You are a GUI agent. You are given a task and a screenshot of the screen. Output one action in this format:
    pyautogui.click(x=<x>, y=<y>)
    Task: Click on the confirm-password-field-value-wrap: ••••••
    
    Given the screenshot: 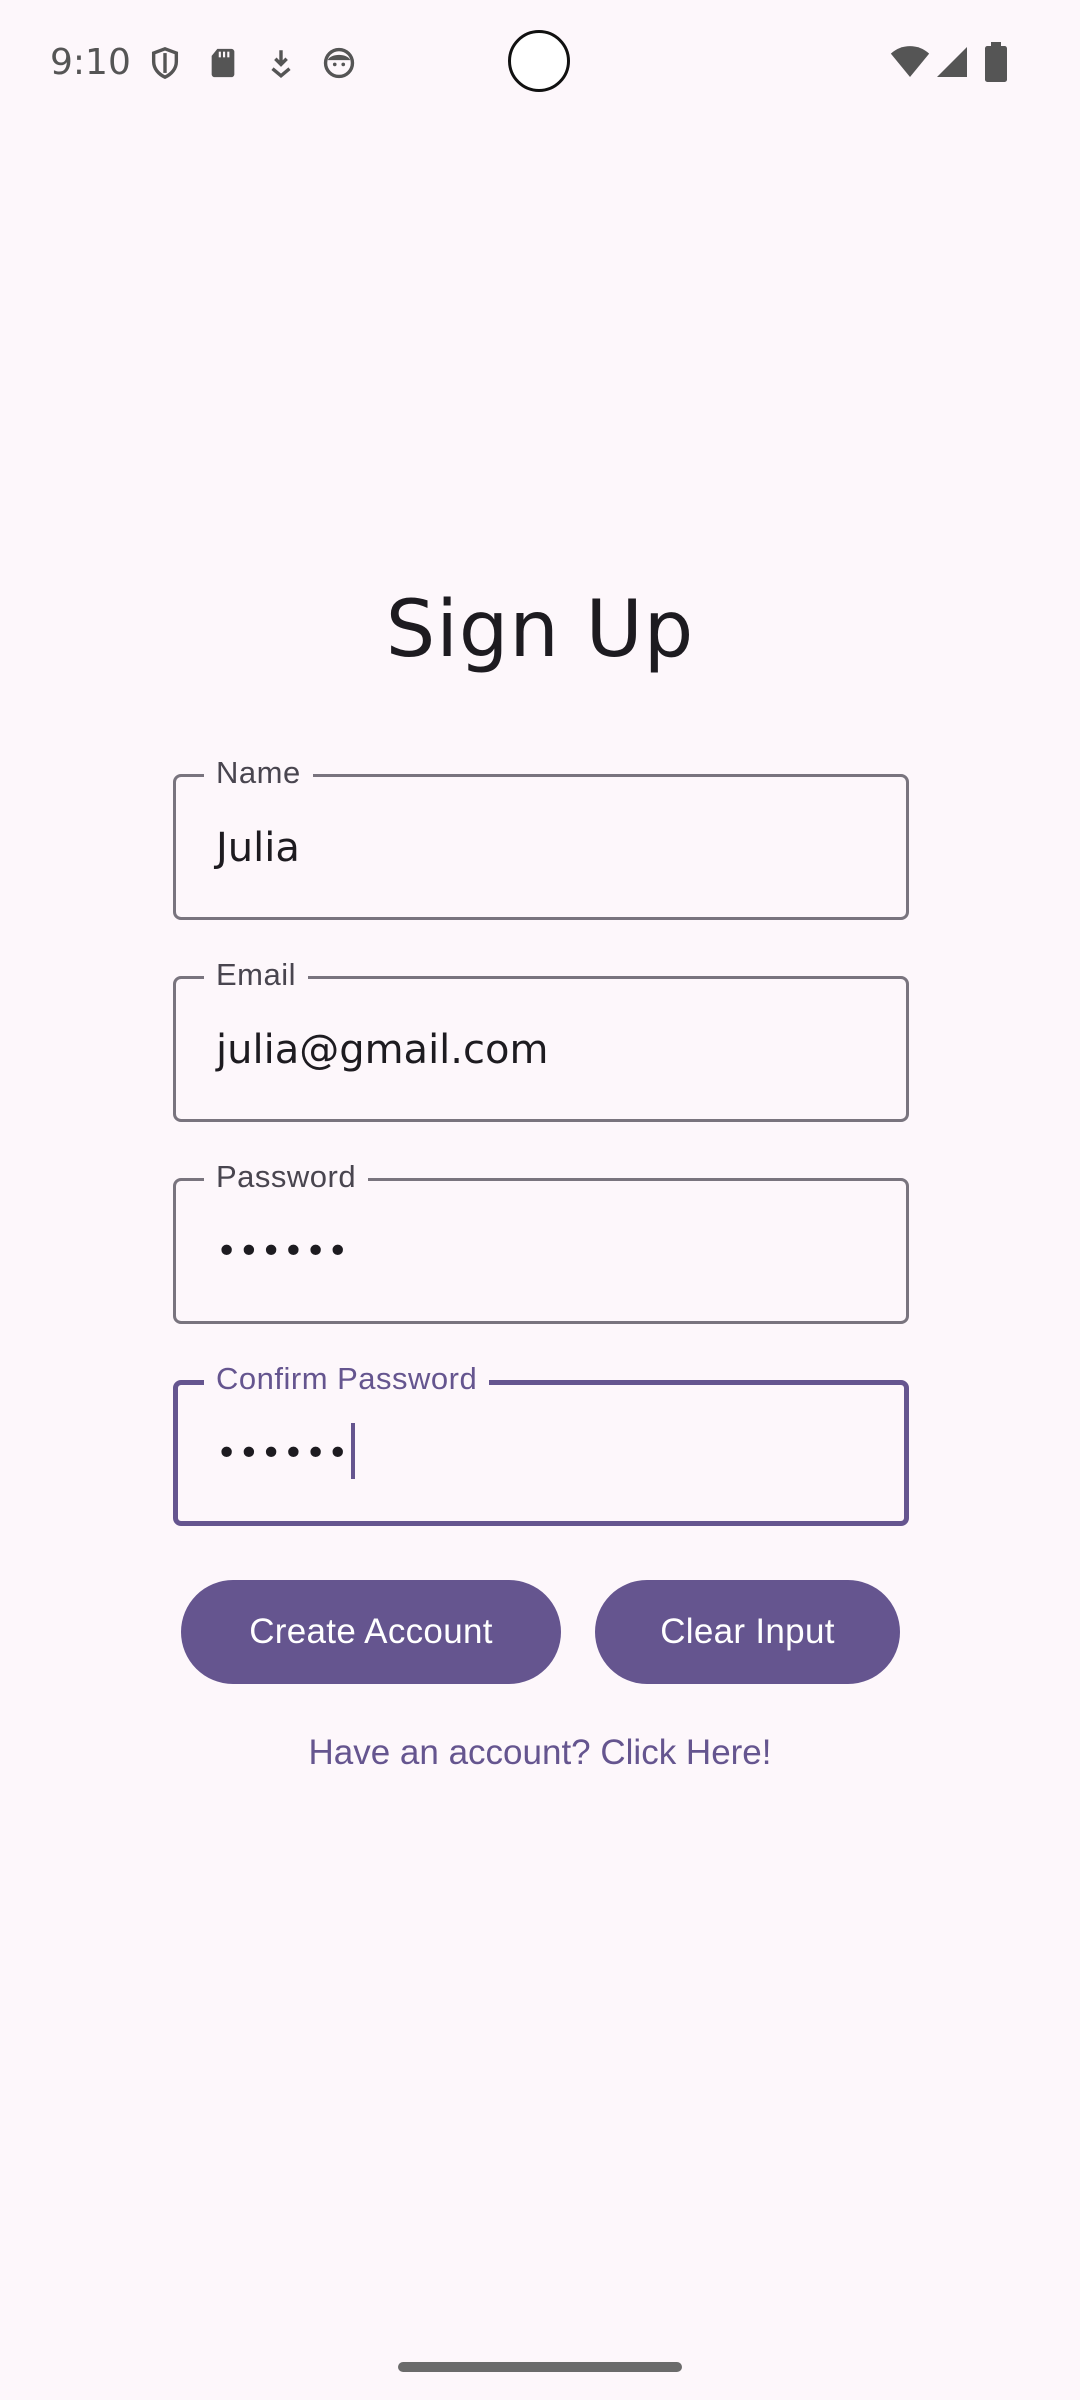 What is the action you would take?
    pyautogui.click(x=286, y=1451)
    